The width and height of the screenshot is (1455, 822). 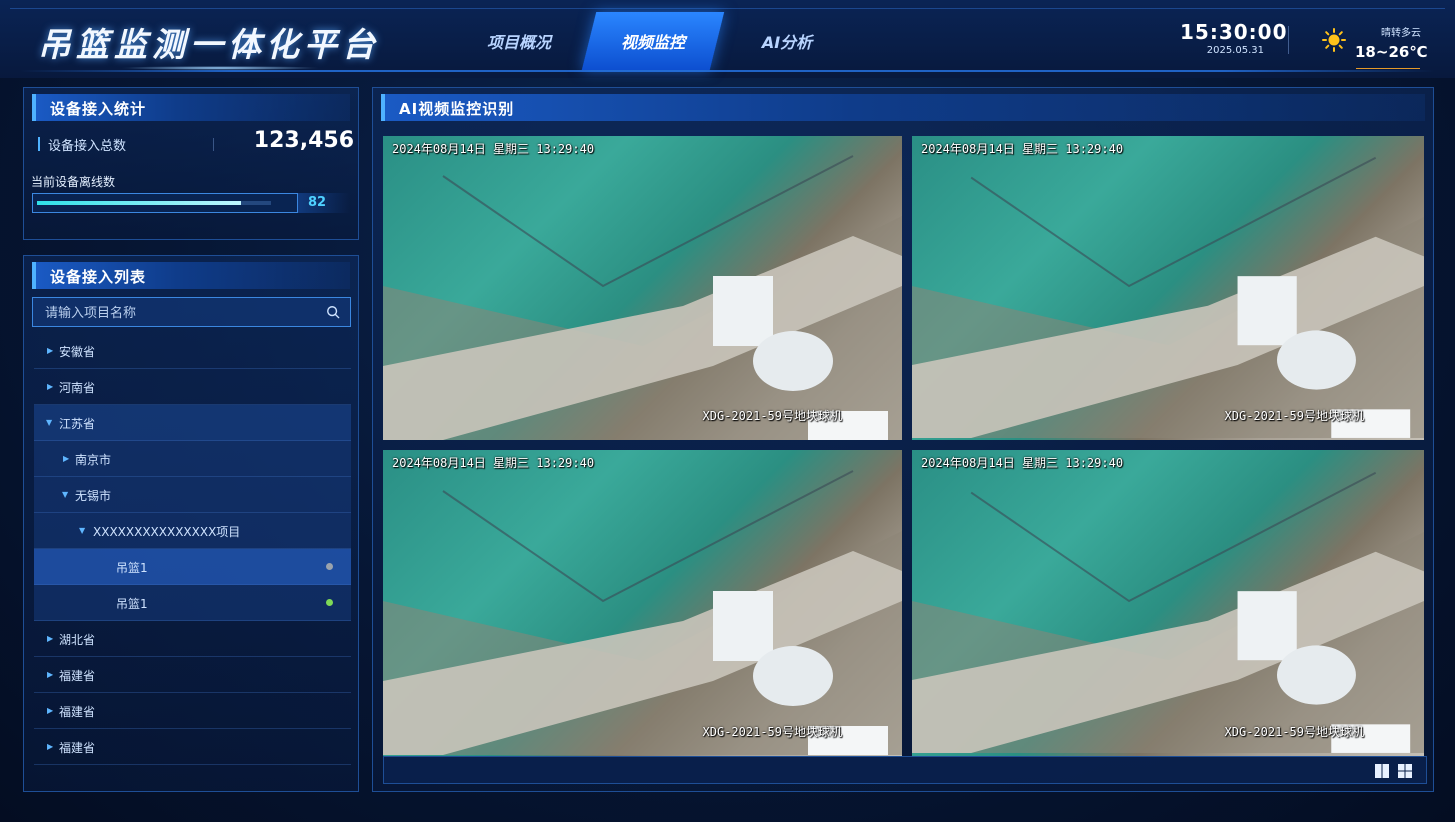 What do you see at coordinates (1405, 771) in the screenshot?
I see `grid-4-icon` at bounding box center [1405, 771].